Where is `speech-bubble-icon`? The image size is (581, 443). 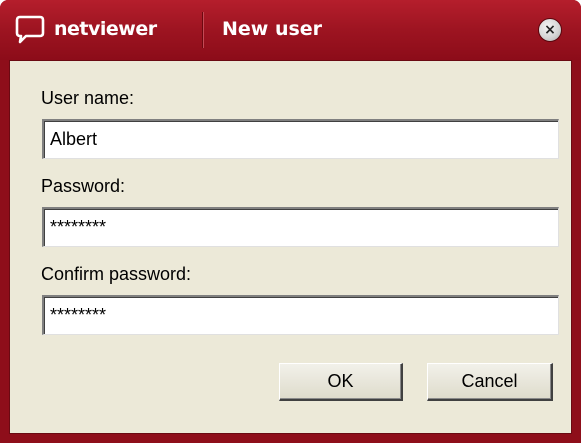 speech-bubble-icon is located at coordinates (30, 29).